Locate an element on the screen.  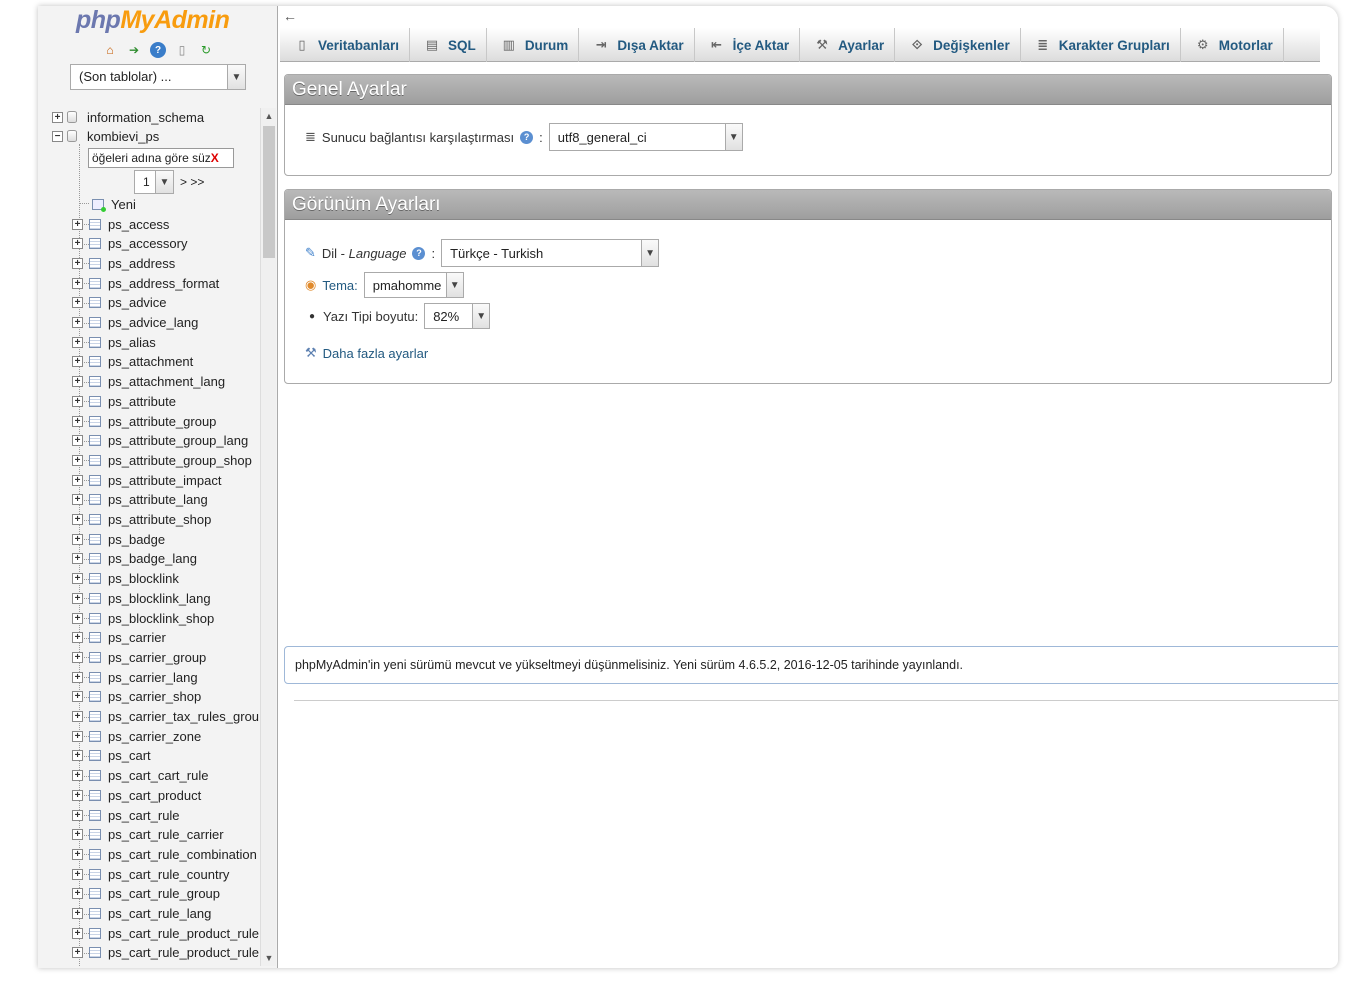
table-item: + ps_carrier_tax_rules_grou is located at coordinates (165, 717).